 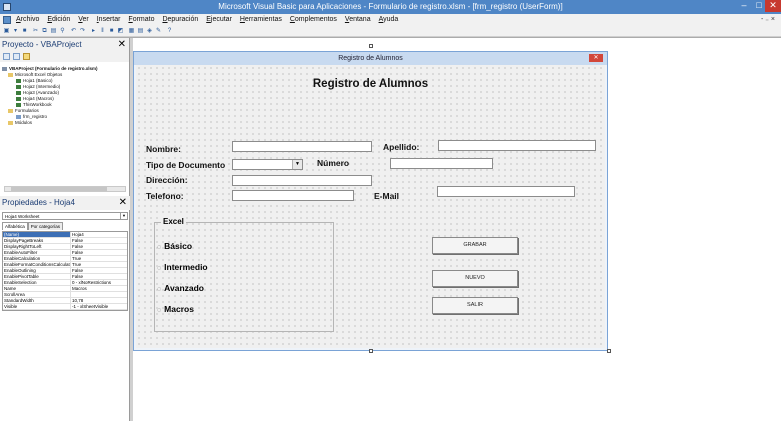 What do you see at coordinates (506, 191) in the screenshot?
I see `email-field` at bounding box center [506, 191].